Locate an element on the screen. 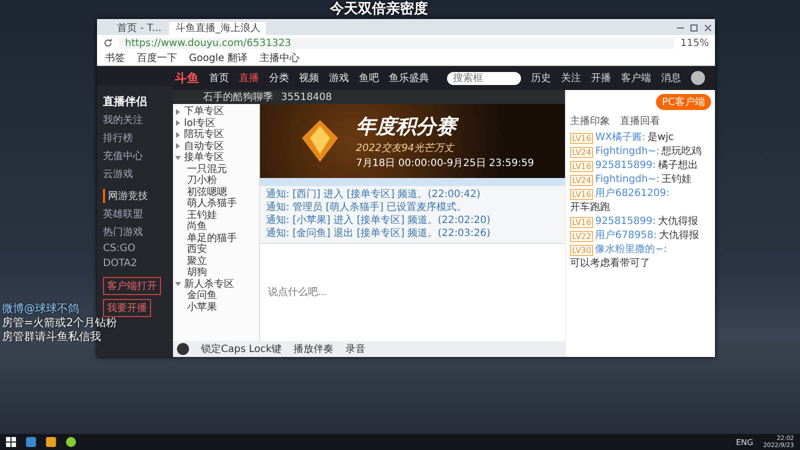  member-item: 王钓娃 is located at coordinates (216, 215).